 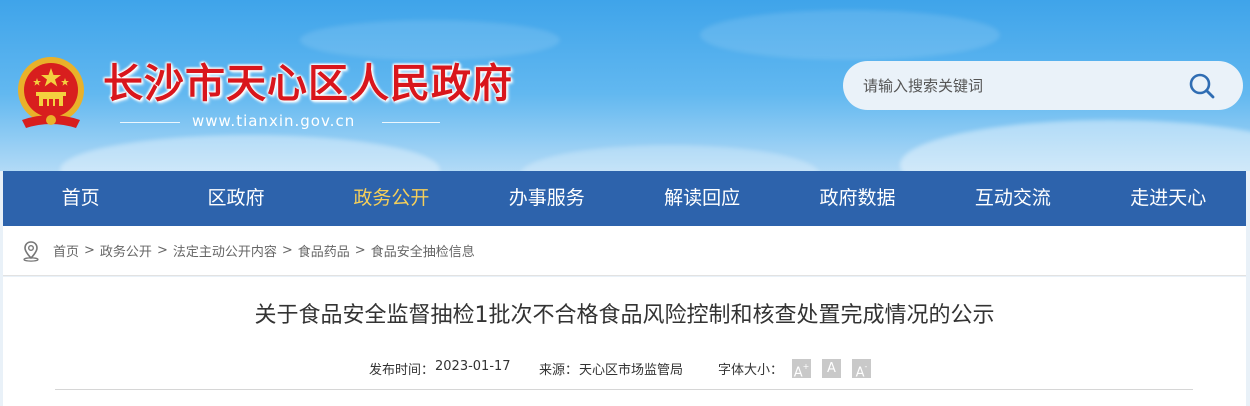 What do you see at coordinates (274, 121) in the screenshot?
I see `site-url: www.tianxin.gov.cn` at bounding box center [274, 121].